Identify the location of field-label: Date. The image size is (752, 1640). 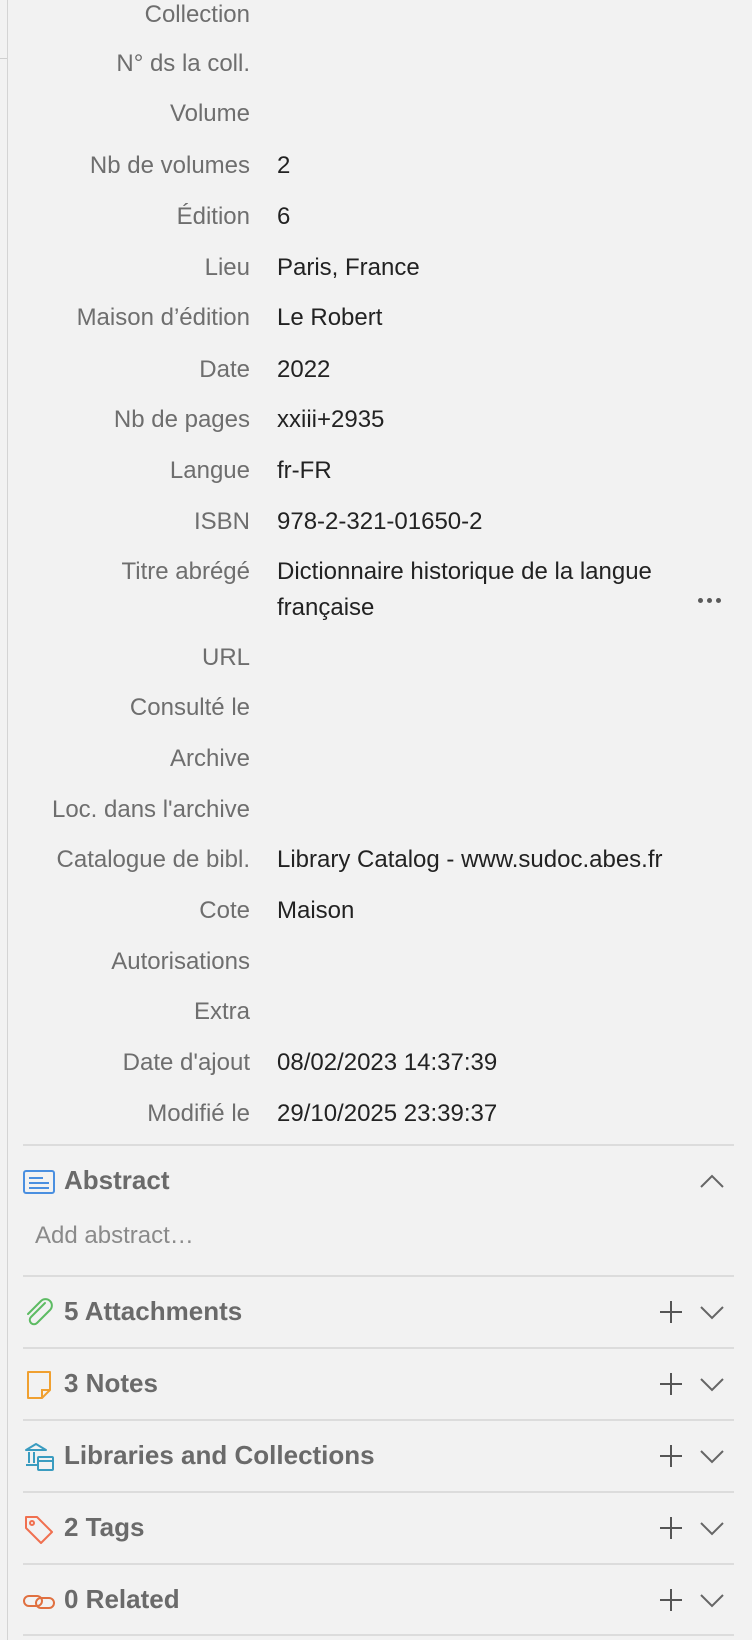
(224, 369).